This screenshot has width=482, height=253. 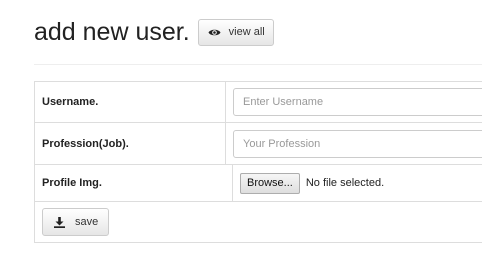 I want to click on download-icon, so click(x=59, y=222).